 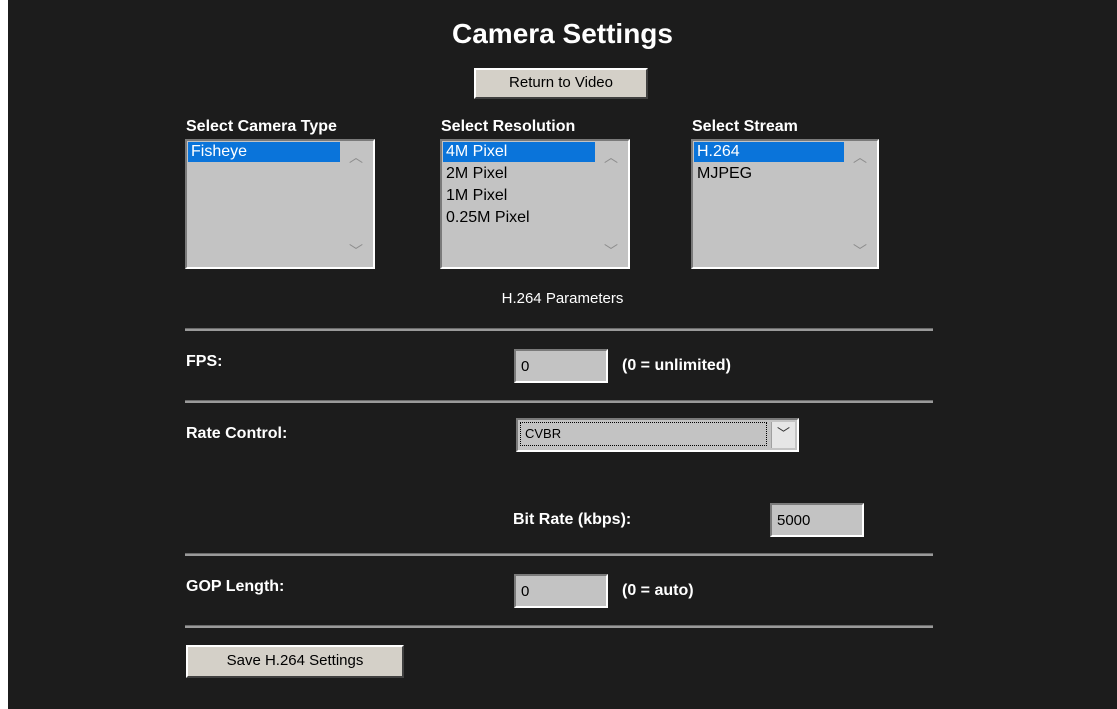 I want to click on camera-type-label: Select Camera Type, so click(x=261, y=126).